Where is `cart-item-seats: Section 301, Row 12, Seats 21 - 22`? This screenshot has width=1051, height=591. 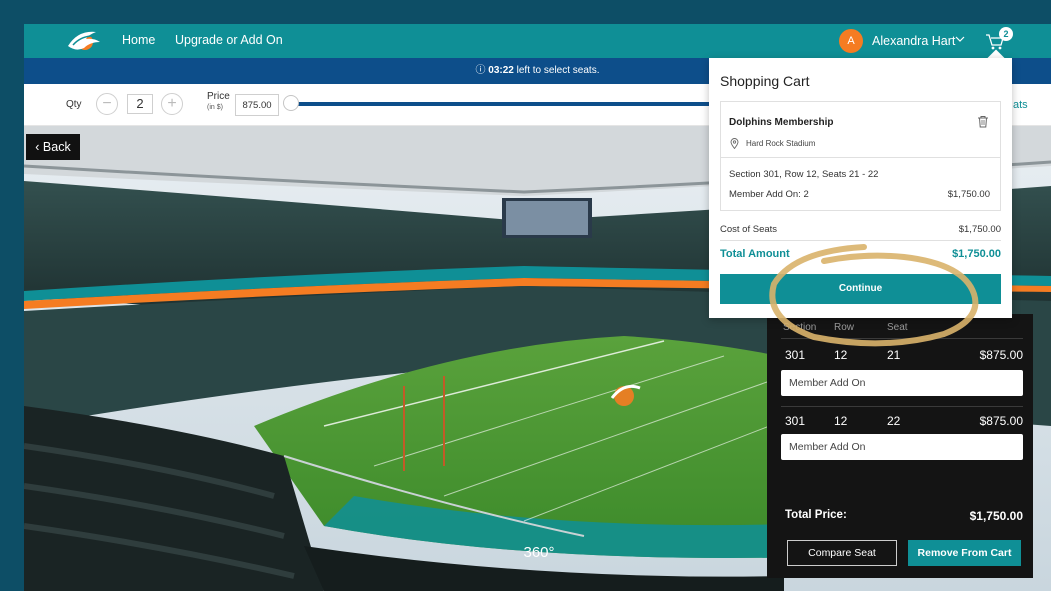 cart-item-seats: Section 301, Row 12, Seats 21 - 22 is located at coordinates (804, 174).